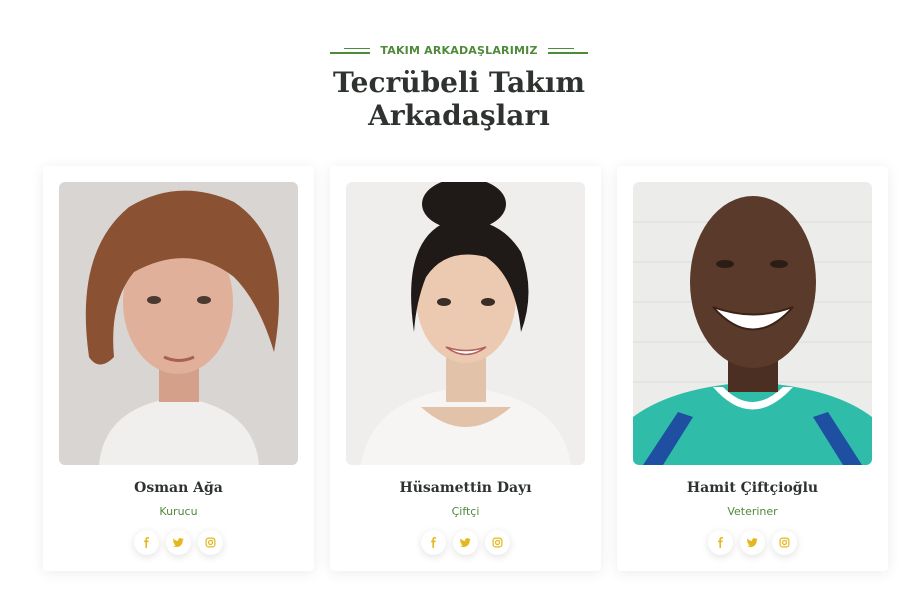 The image size is (918, 613). What do you see at coordinates (465, 488) in the screenshot?
I see `team-member-name: Hüsamettin Dayı` at bounding box center [465, 488].